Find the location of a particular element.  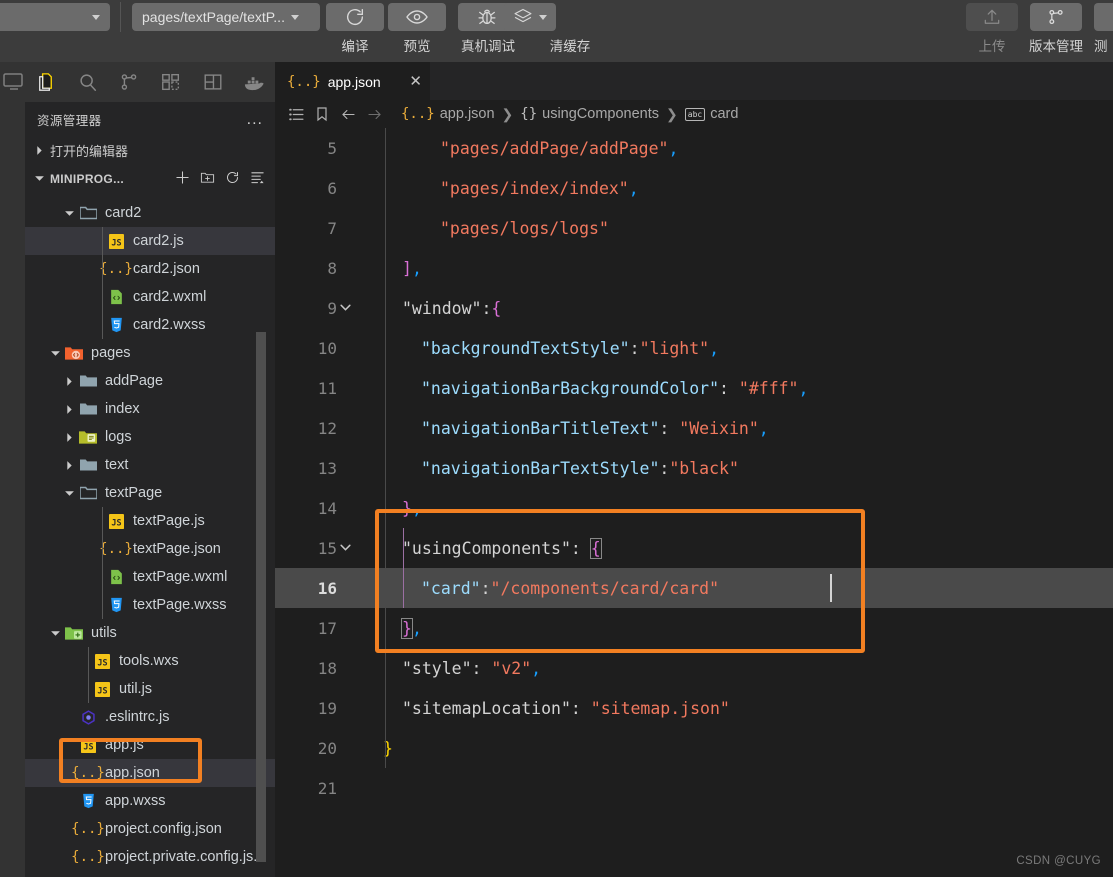

tree-item-addpage: addPage is located at coordinates (150, 381).